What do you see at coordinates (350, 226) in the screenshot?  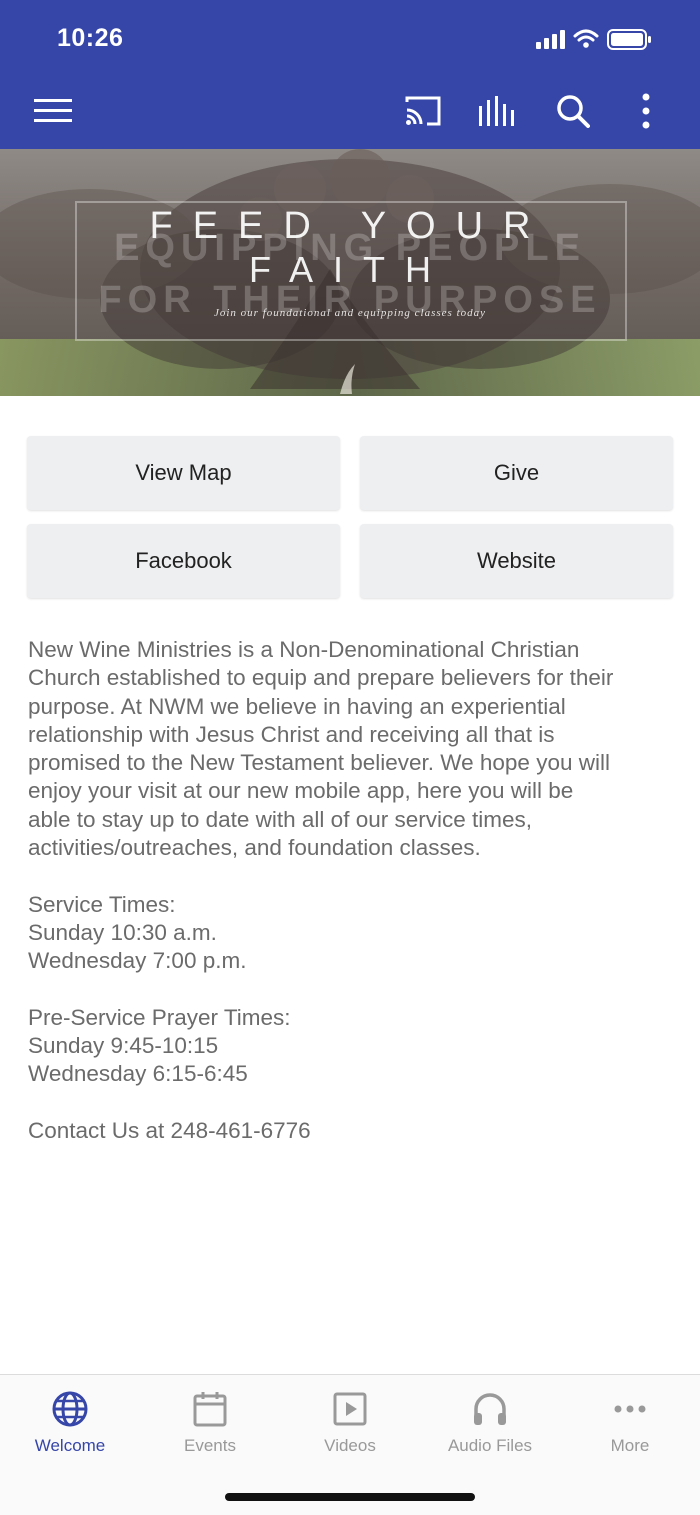 I see `banner-title-line1: FEED YOUR` at bounding box center [350, 226].